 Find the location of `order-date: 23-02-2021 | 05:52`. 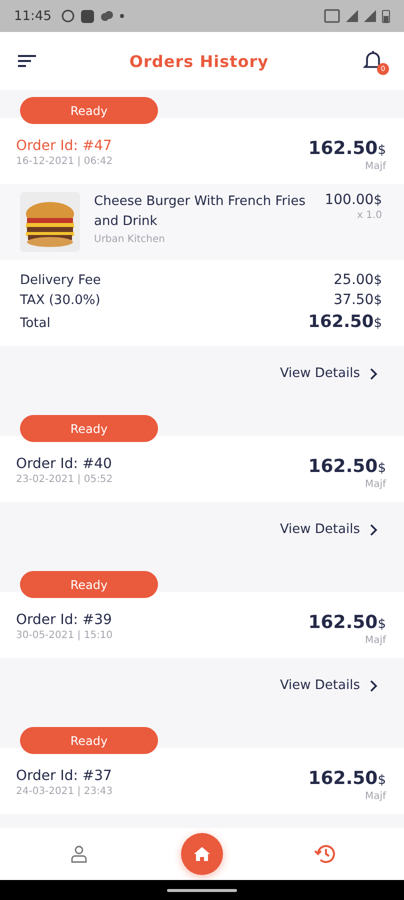

order-date: 23-02-2021 | 05:52 is located at coordinates (64, 479).